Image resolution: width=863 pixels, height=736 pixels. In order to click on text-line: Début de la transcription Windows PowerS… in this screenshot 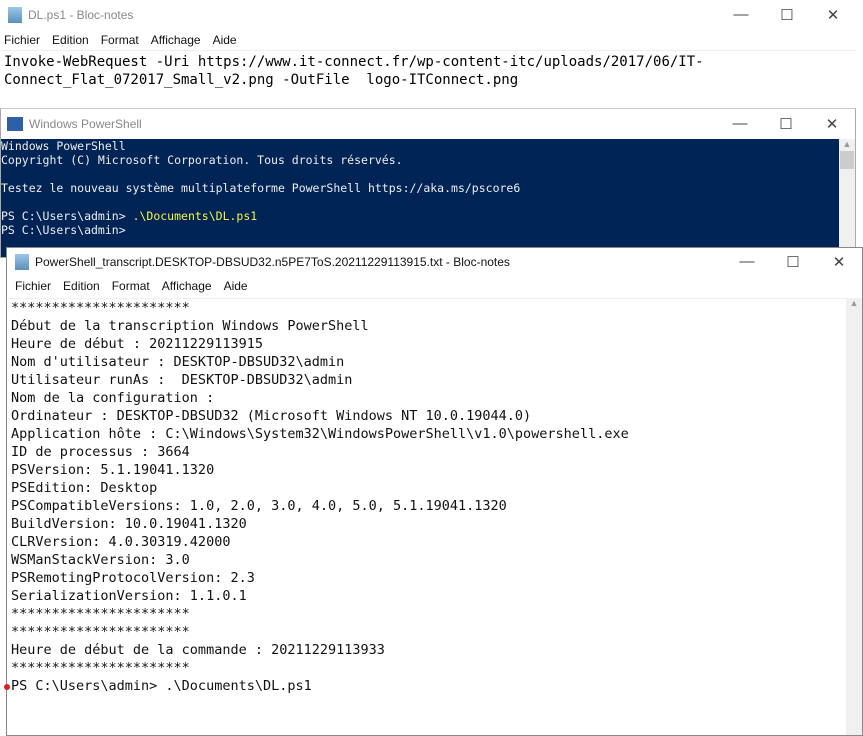, I will do `click(190, 326)`.